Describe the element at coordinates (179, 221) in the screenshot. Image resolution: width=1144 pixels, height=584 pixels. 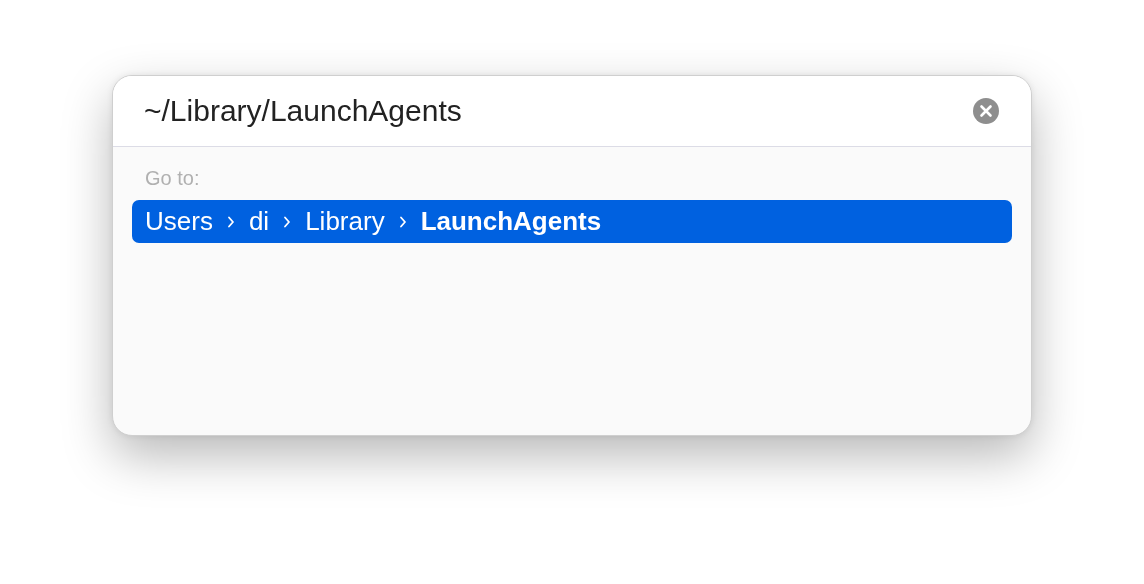
I see `path-label: Users` at that location.